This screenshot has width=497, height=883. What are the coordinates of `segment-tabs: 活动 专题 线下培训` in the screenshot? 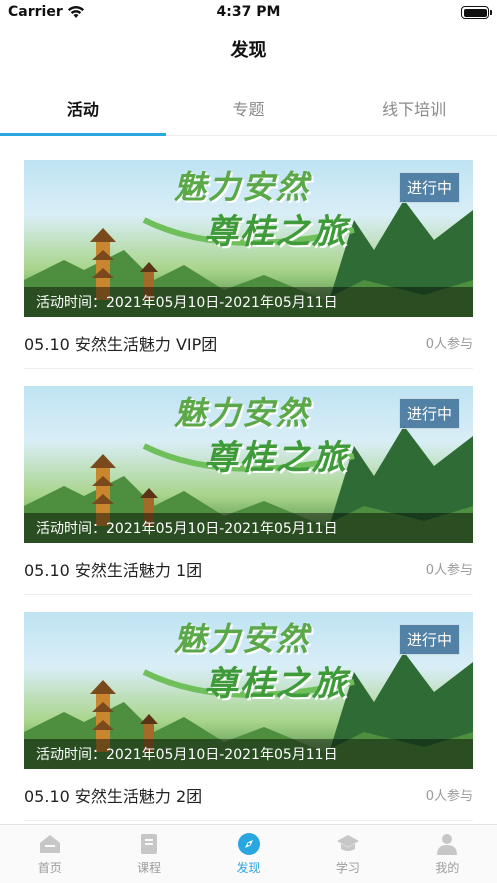 It's located at (248, 108).